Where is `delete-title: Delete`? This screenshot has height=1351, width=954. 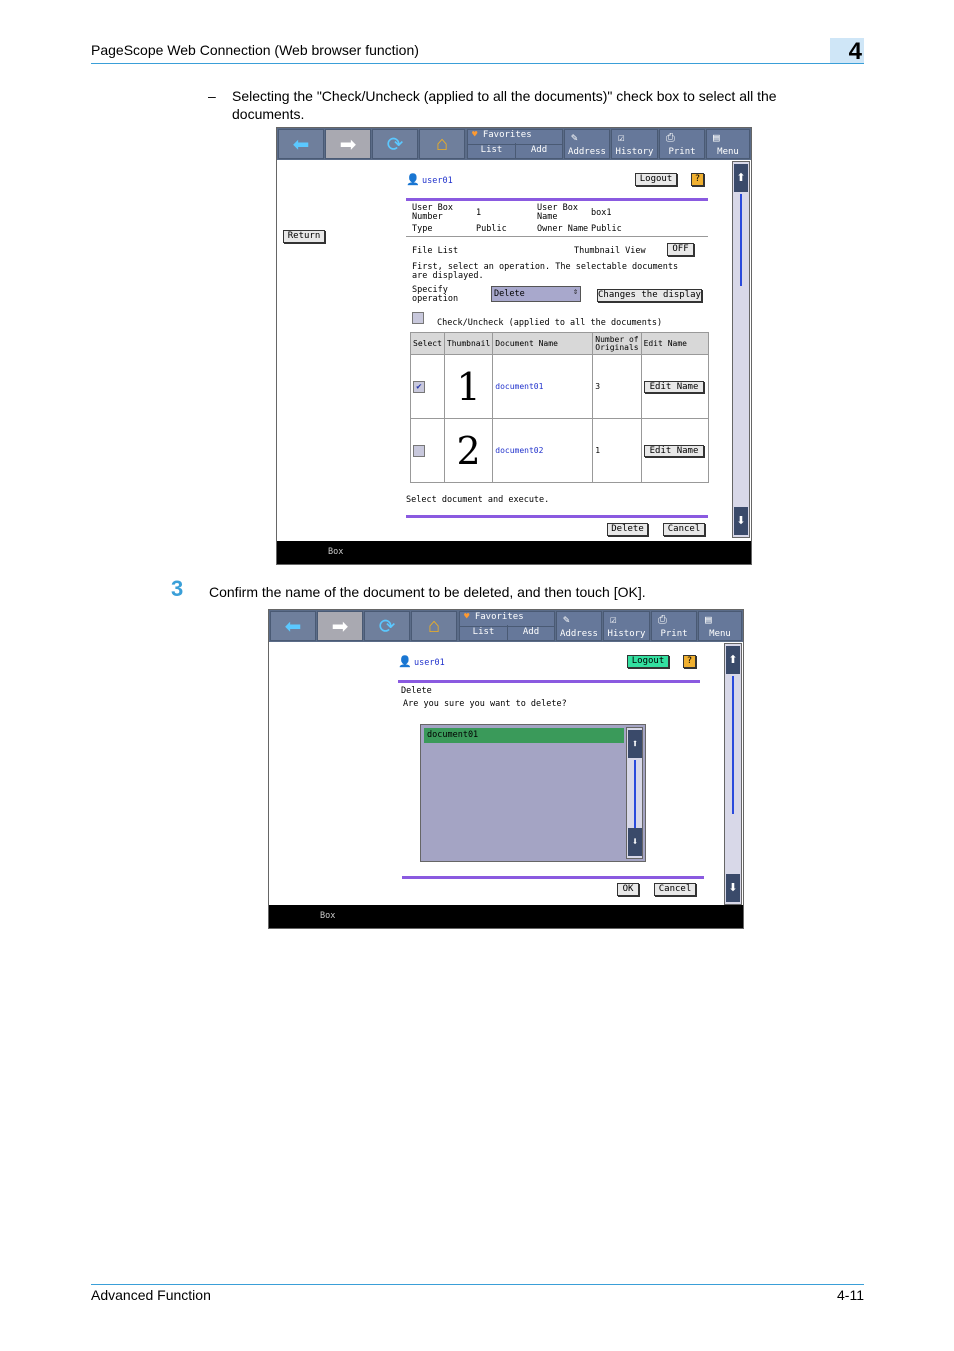 delete-title: Delete is located at coordinates (416, 691).